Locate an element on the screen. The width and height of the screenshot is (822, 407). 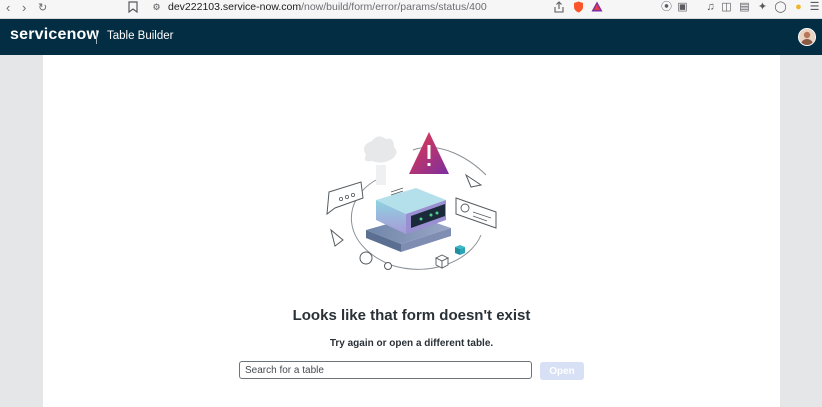
profile-icon: ● is located at coordinates (798, 7).